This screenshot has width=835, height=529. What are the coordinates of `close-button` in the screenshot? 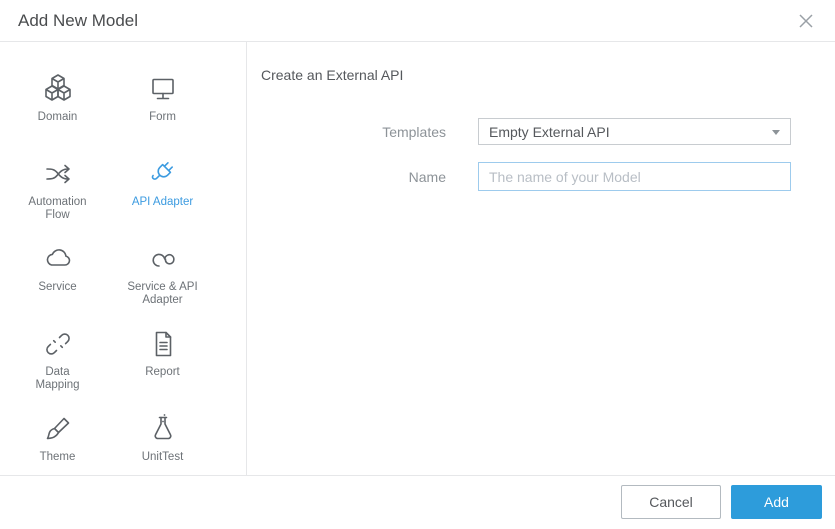 It's located at (806, 21).